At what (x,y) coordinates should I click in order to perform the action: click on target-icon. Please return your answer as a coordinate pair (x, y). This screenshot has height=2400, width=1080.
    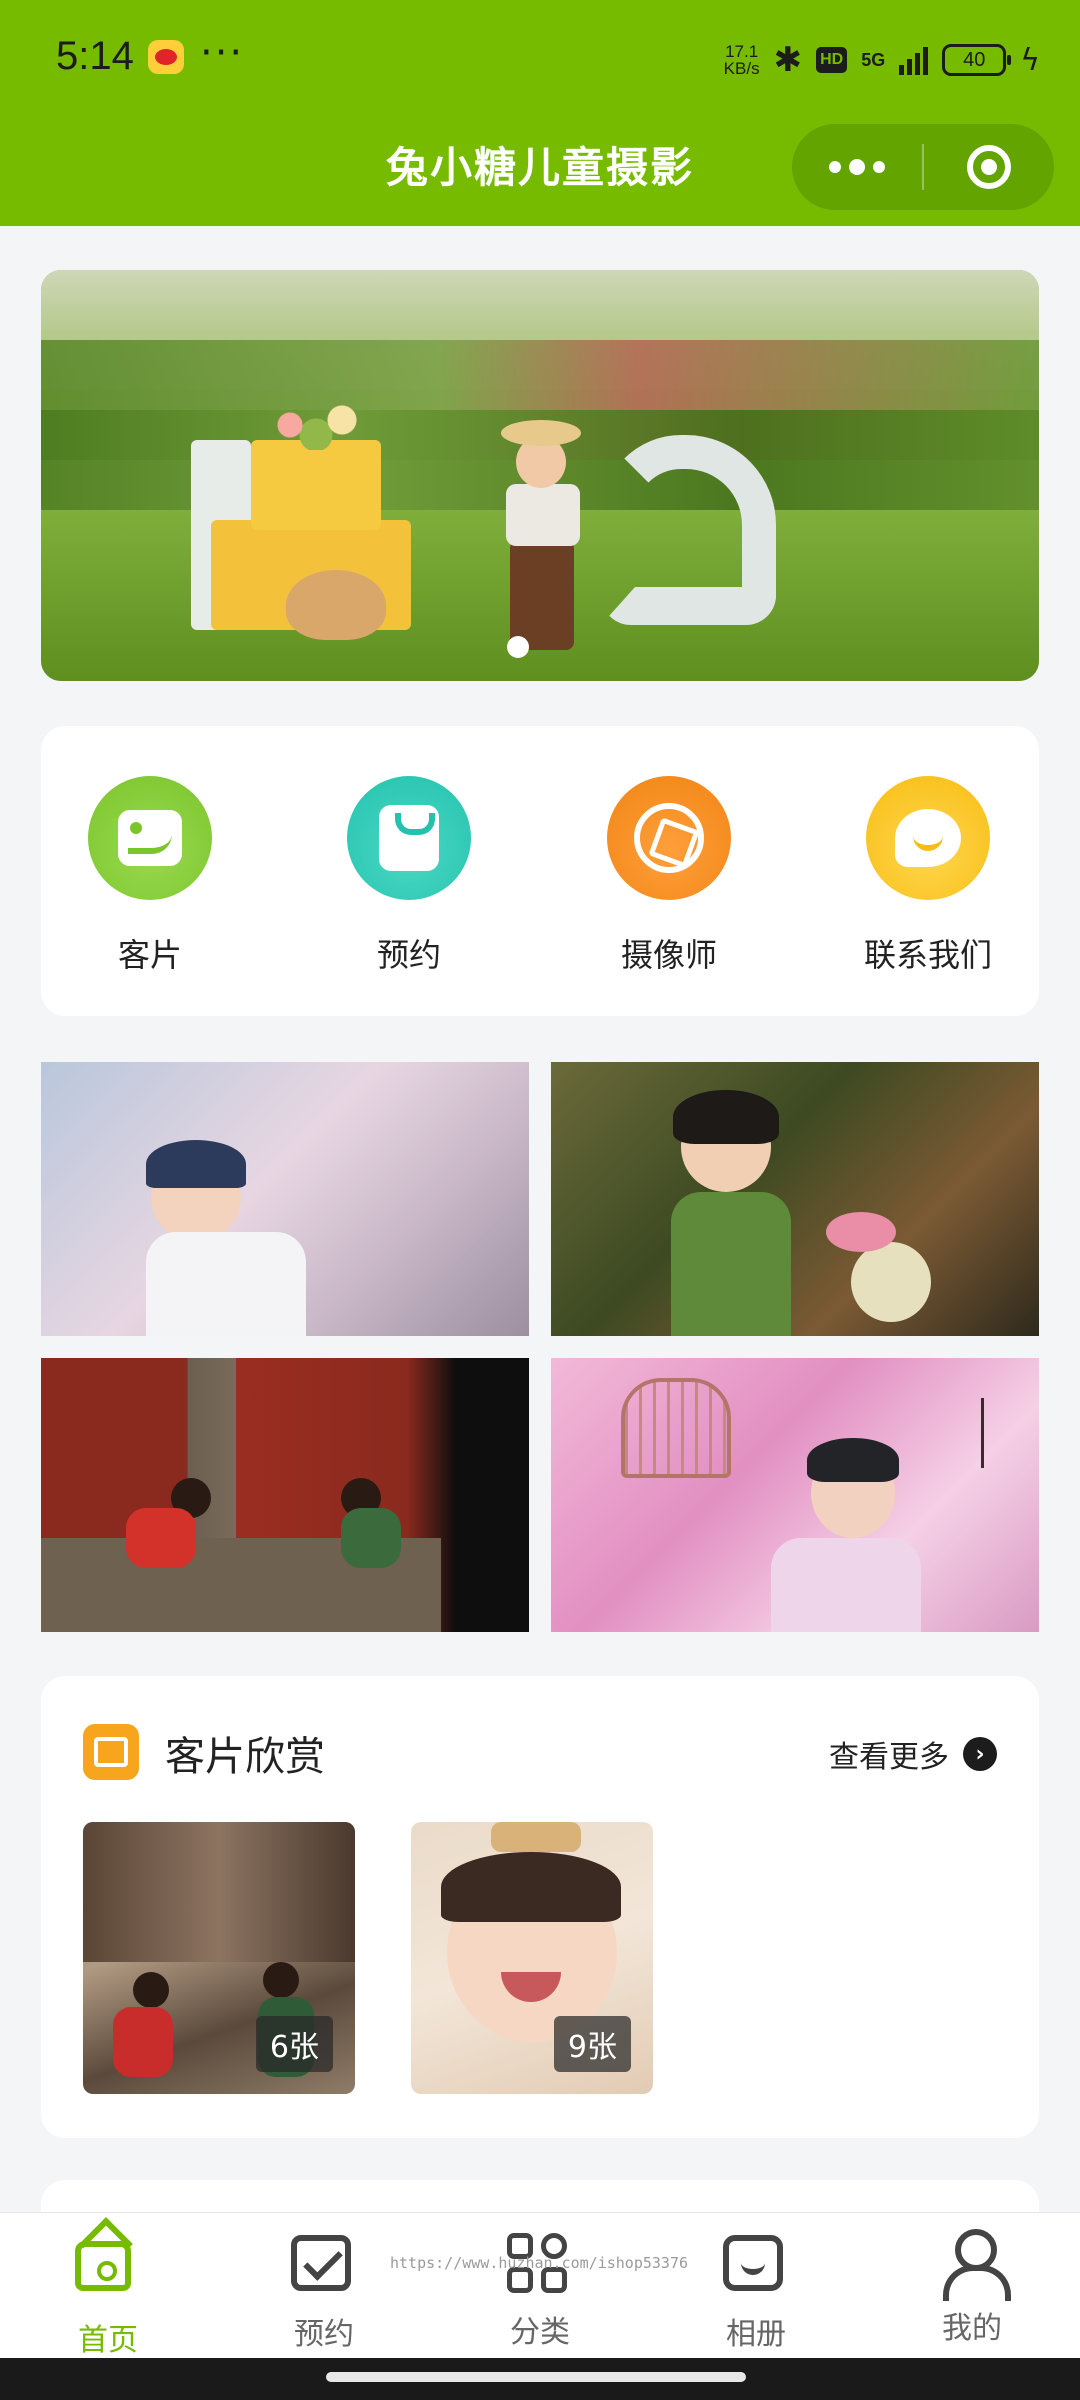
    Looking at the image, I should click on (989, 167).